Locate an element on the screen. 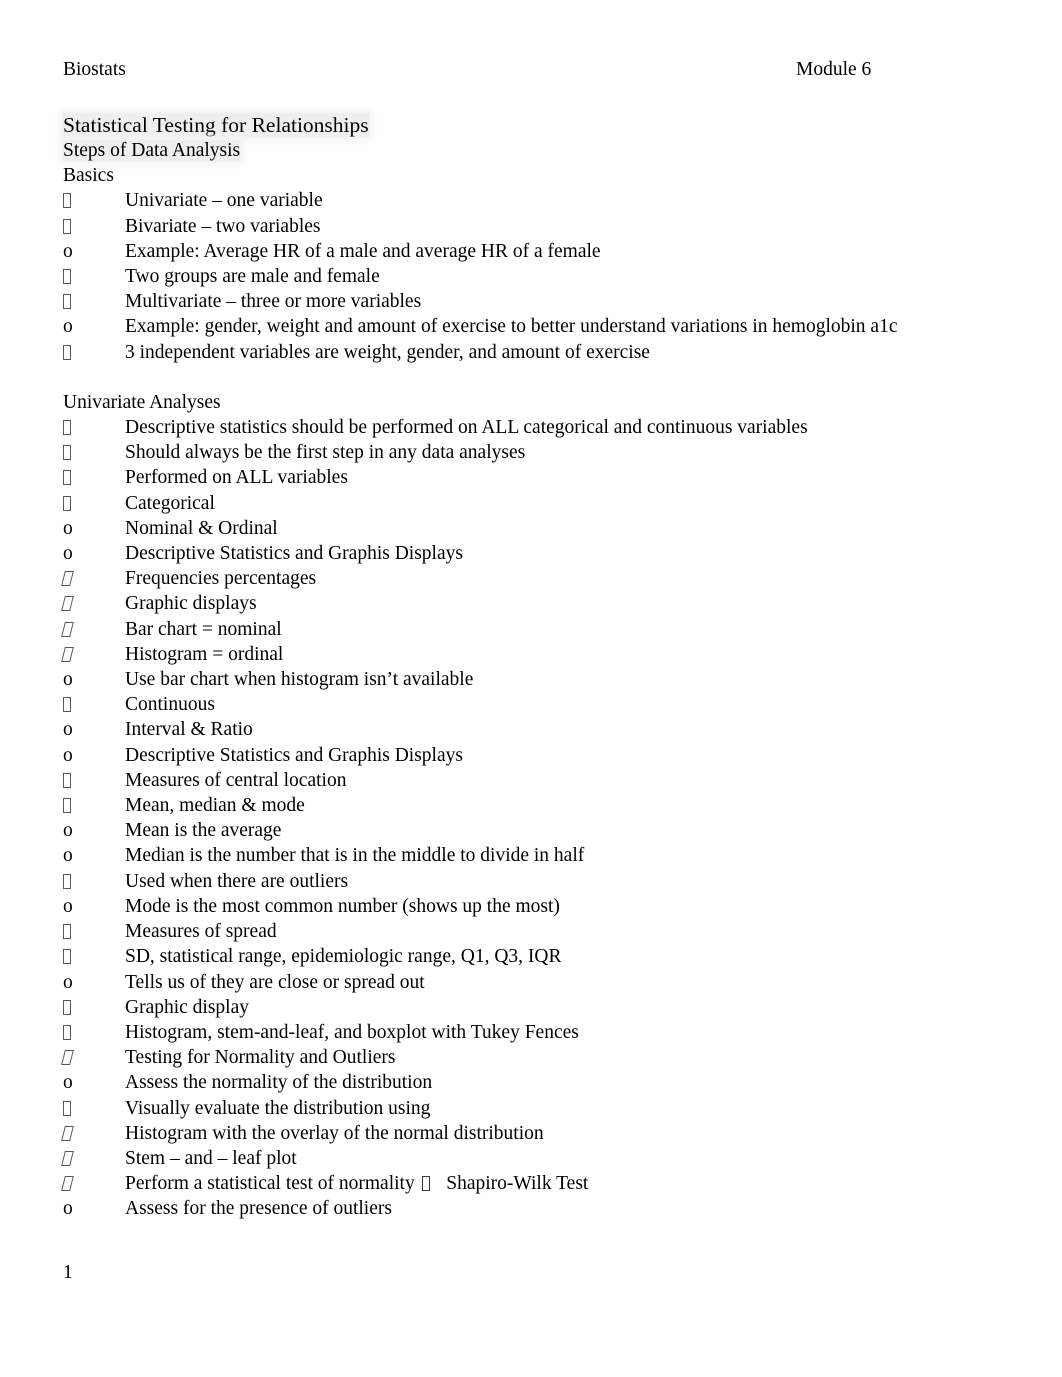 The height and width of the screenshot is (1377, 1062). list-item: Univariate – one variable is located at coordinates (542, 200).